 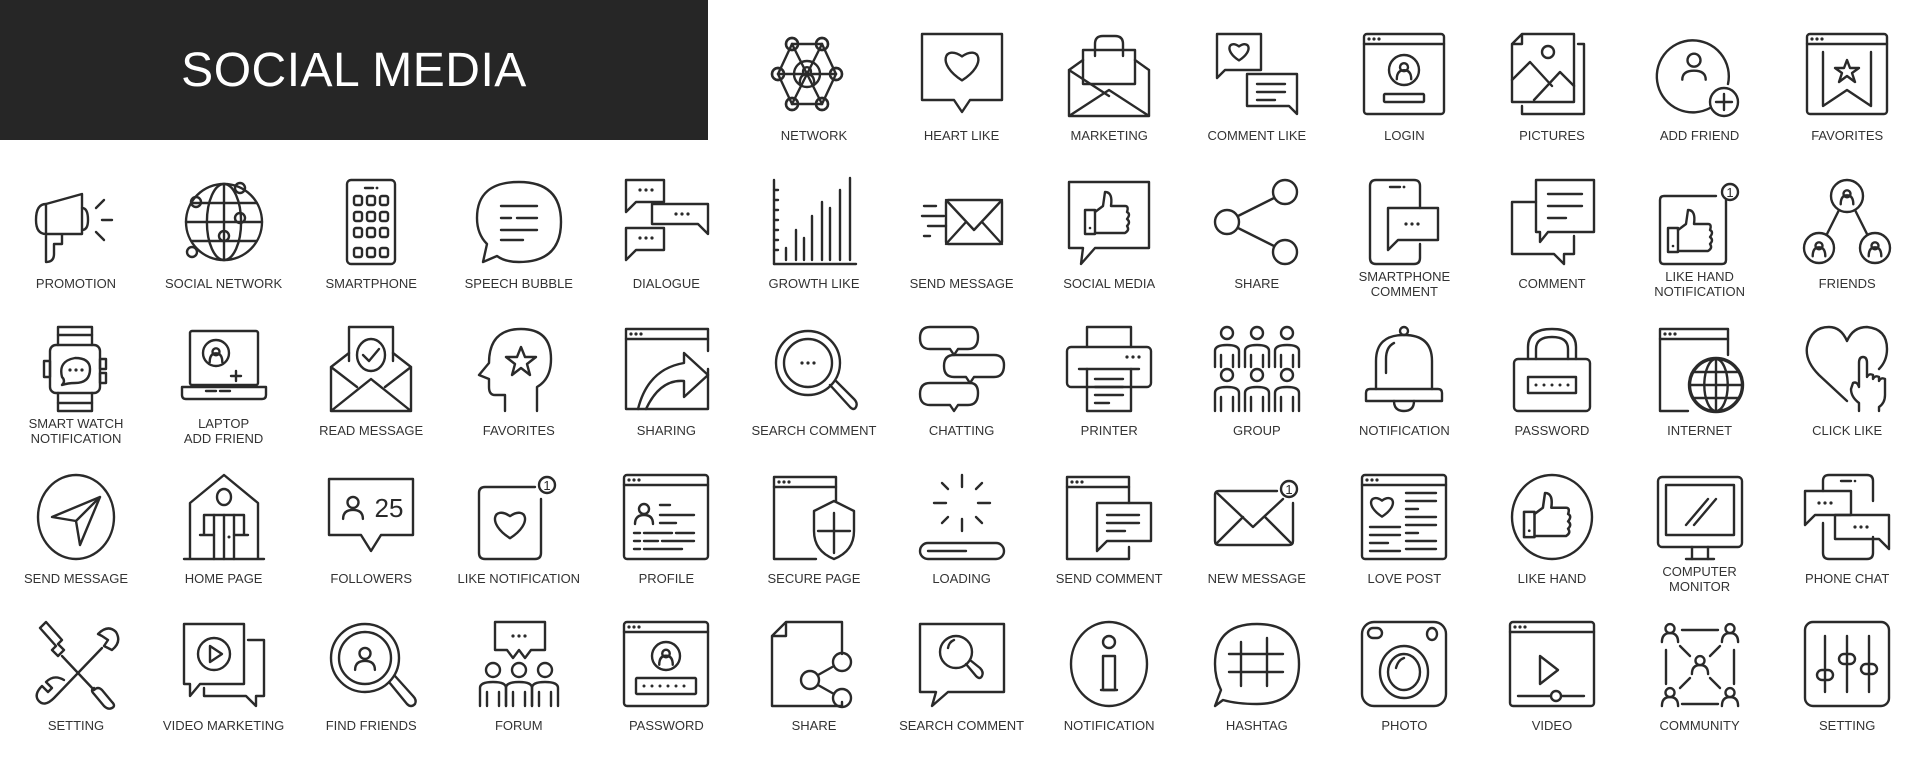 What do you see at coordinates (961, 430) in the screenshot?
I see `icon-label-line: CHATTING` at bounding box center [961, 430].